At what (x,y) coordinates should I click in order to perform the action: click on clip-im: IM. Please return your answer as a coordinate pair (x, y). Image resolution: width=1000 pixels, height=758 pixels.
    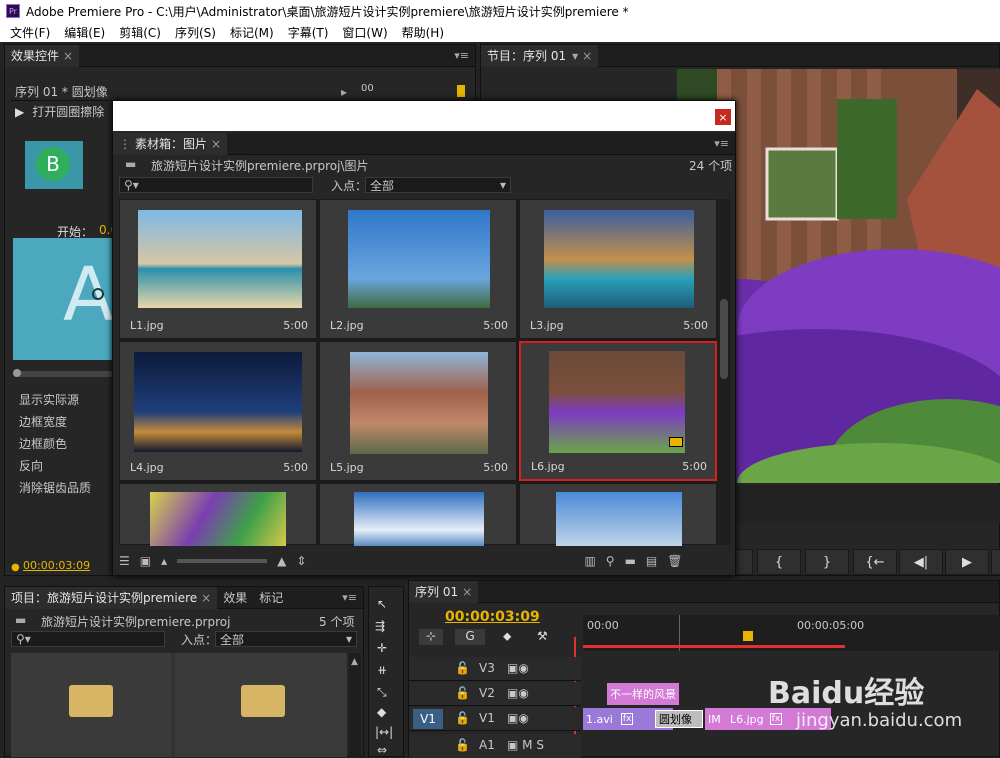
    Looking at the image, I should click on (716, 719).